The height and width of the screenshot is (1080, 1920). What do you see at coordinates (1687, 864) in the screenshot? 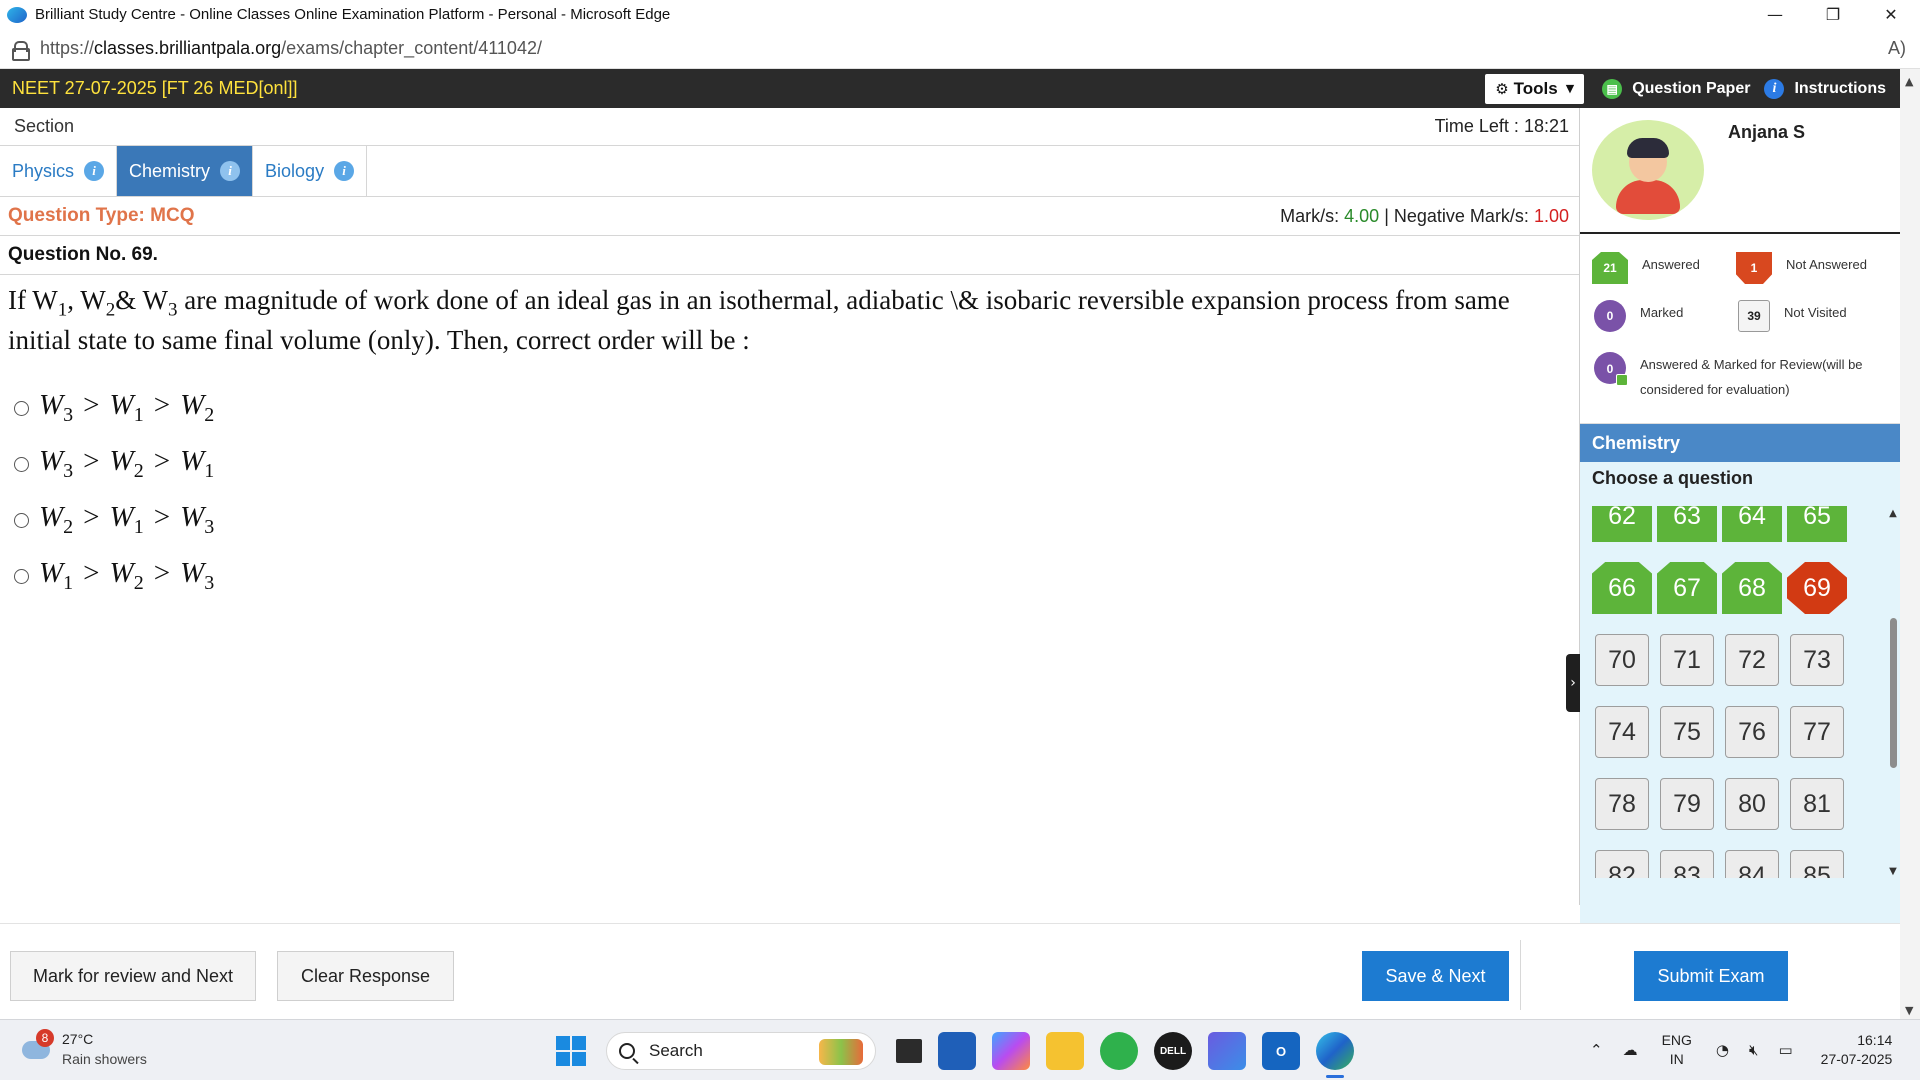
I see `palette-question-83: 83` at bounding box center [1687, 864].